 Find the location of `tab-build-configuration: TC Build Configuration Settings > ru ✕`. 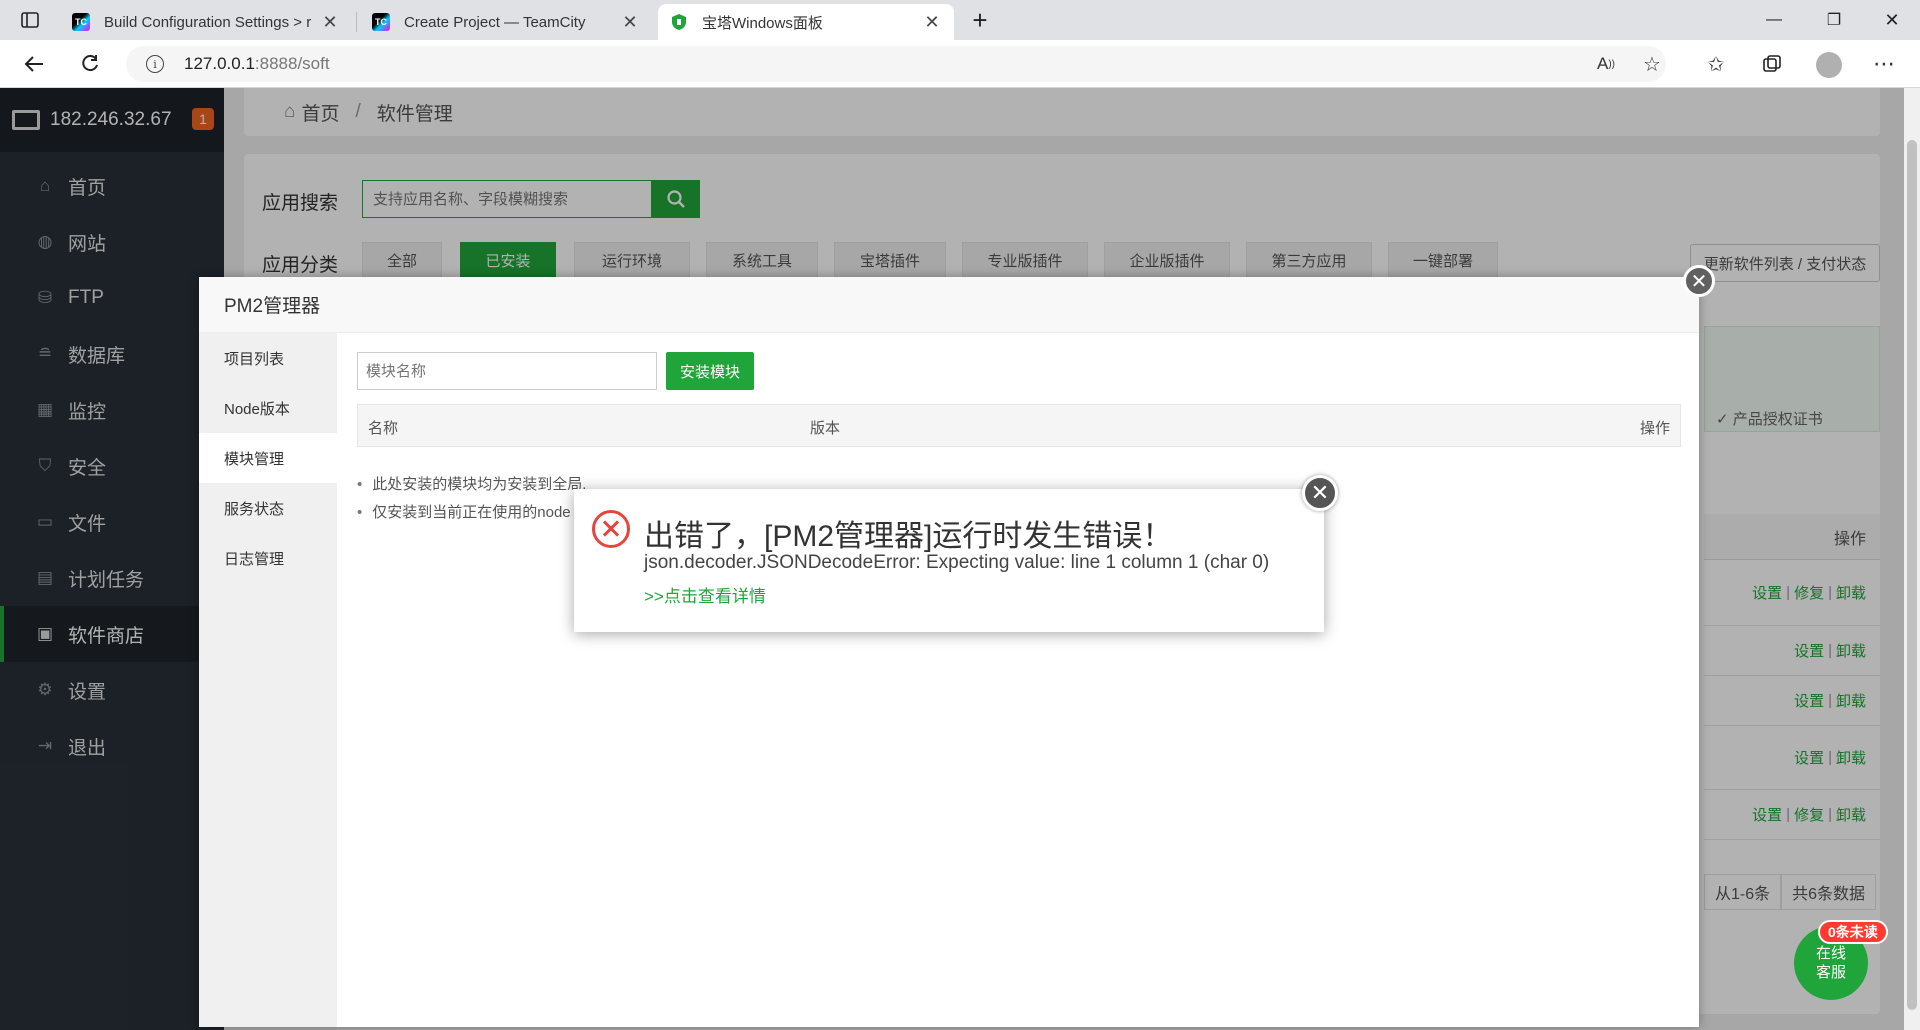

tab-build-configuration: TC Build Configuration Settings > ru ✕ is located at coordinates (206, 22).